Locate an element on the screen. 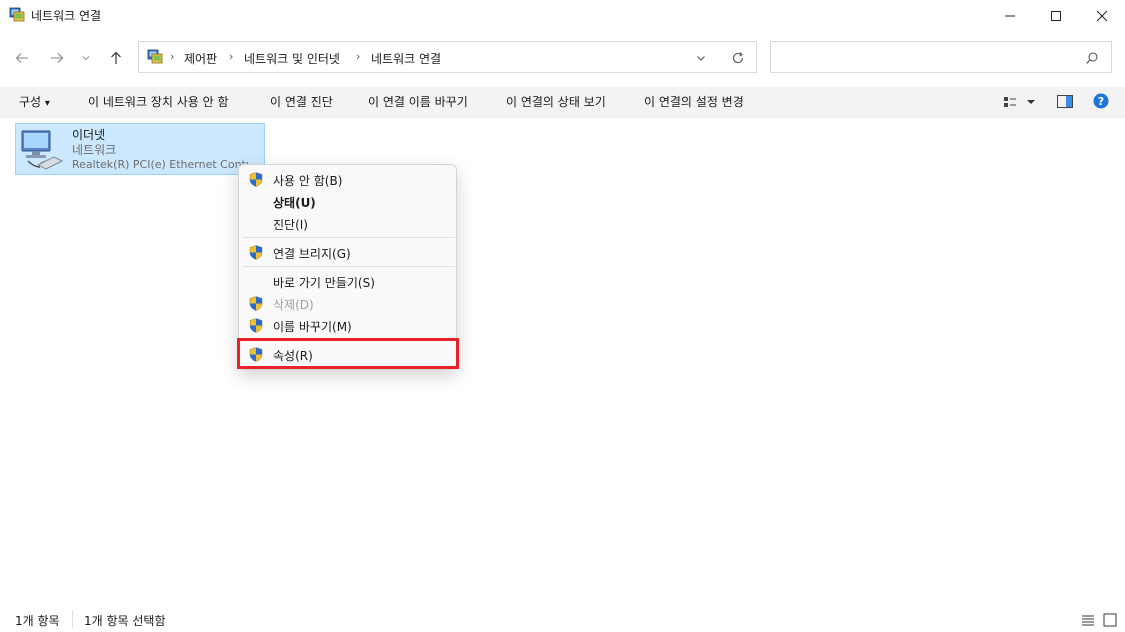  recent-locations-button is located at coordinates (86, 58).